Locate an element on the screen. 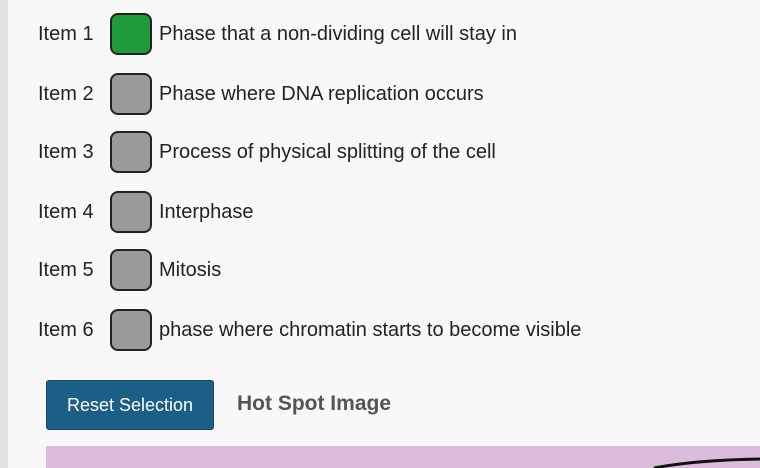 The width and height of the screenshot is (760, 468). item-description: Interphase is located at coordinates (206, 211).